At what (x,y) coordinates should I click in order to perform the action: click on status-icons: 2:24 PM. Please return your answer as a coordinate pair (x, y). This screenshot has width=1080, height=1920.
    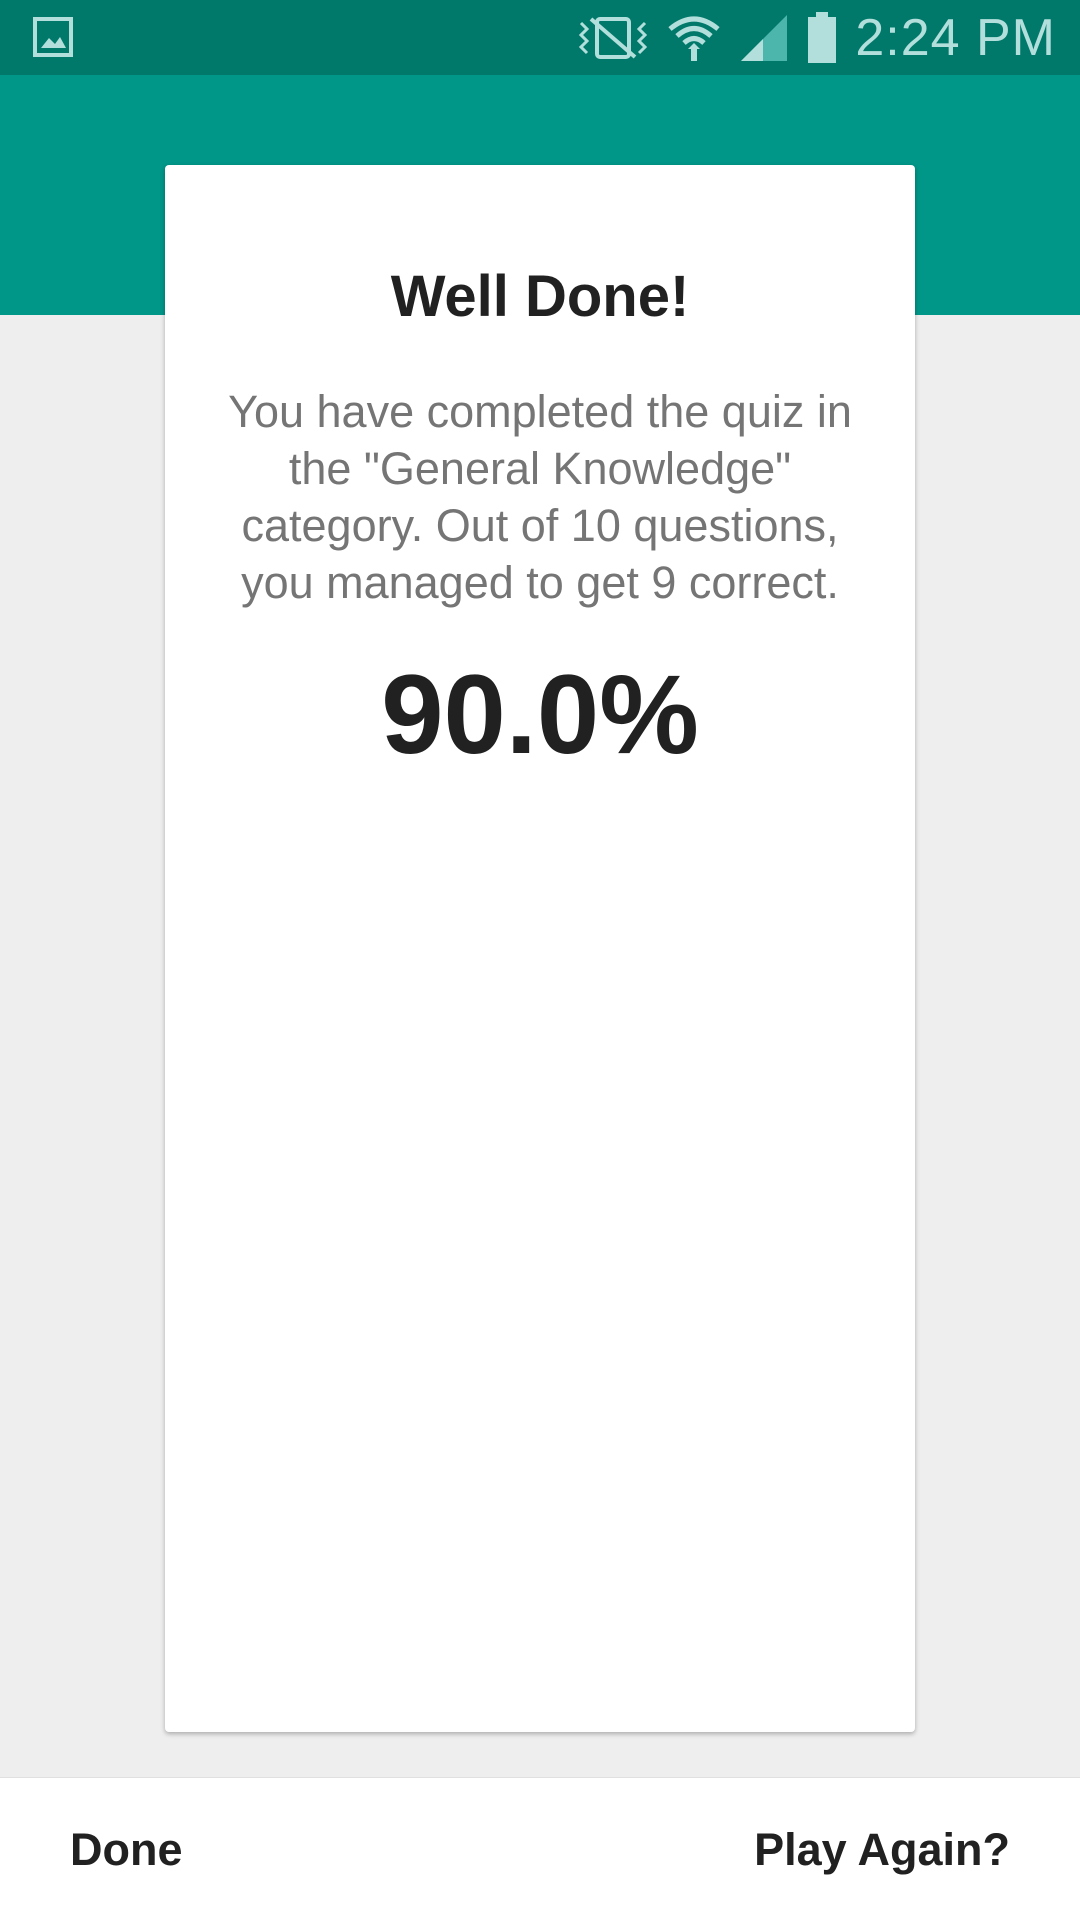
    Looking at the image, I should click on (816, 37).